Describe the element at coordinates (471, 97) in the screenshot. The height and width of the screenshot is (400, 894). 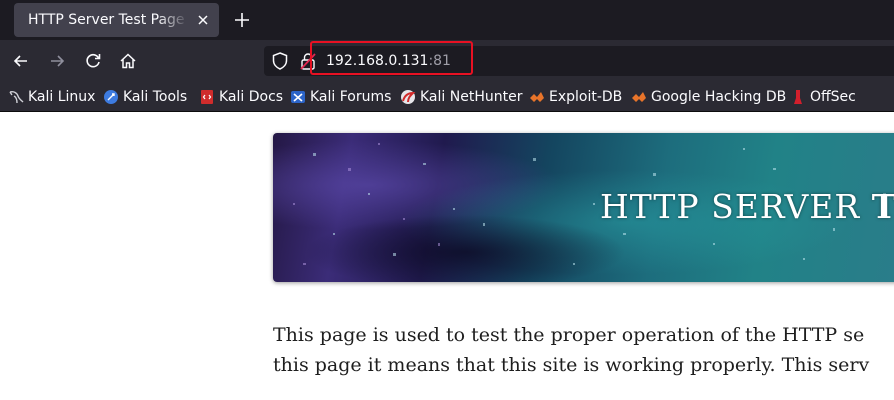
I see `bookmark-label: Kali NetHunter` at that location.